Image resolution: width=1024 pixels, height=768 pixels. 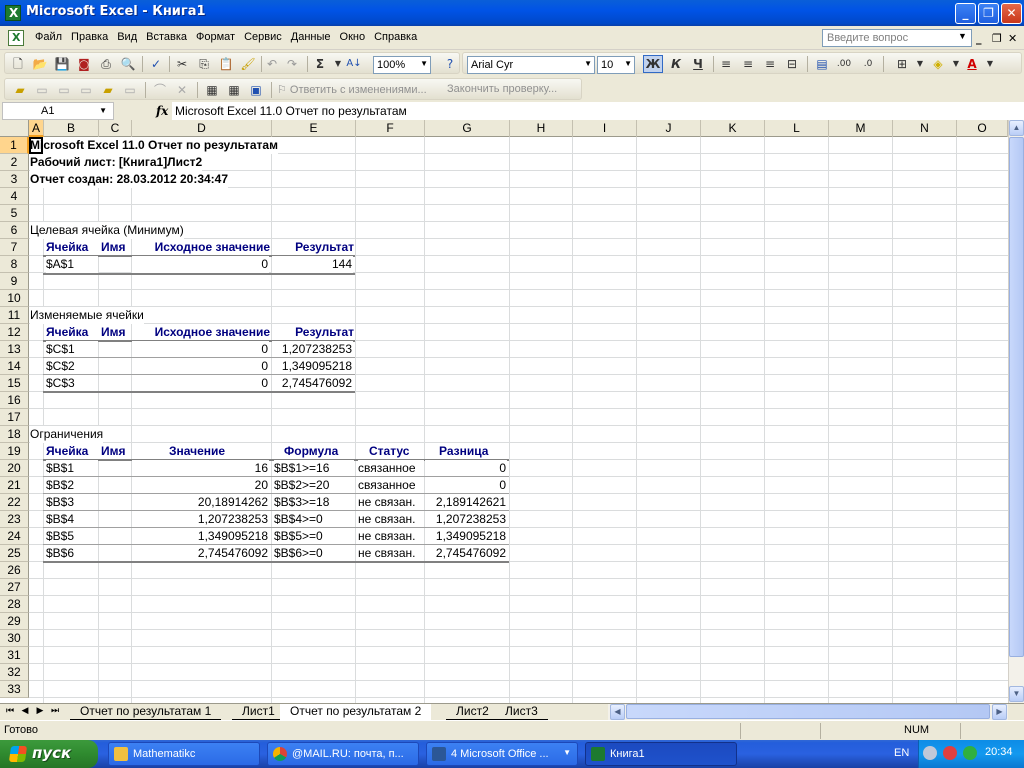 I want to click on row-header: 11, so click(x=14, y=315).